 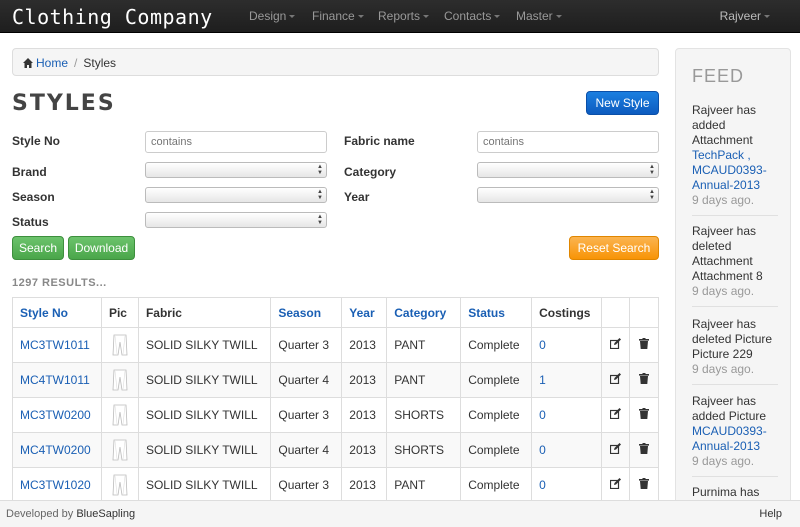 I want to click on category-cell: SHORTS, so click(x=424, y=415).